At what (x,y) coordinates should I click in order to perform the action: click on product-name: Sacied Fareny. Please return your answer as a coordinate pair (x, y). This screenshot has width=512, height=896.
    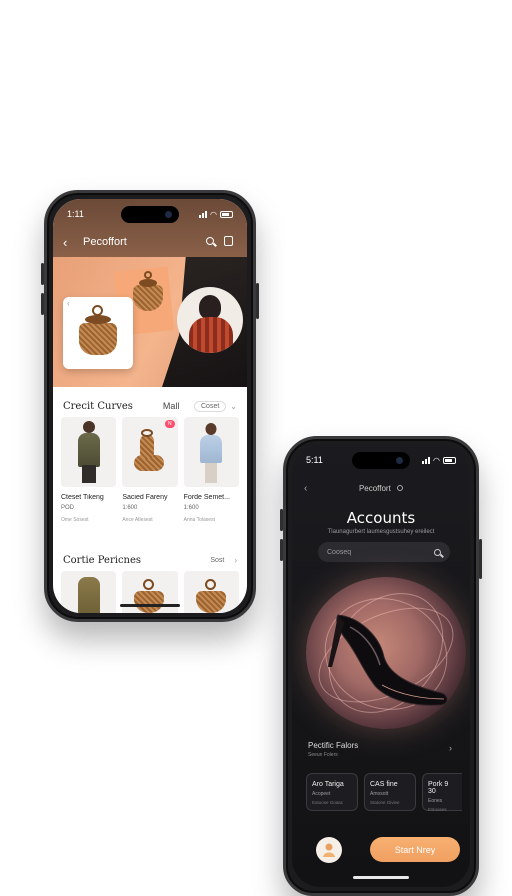
    Looking at the image, I should click on (145, 497).